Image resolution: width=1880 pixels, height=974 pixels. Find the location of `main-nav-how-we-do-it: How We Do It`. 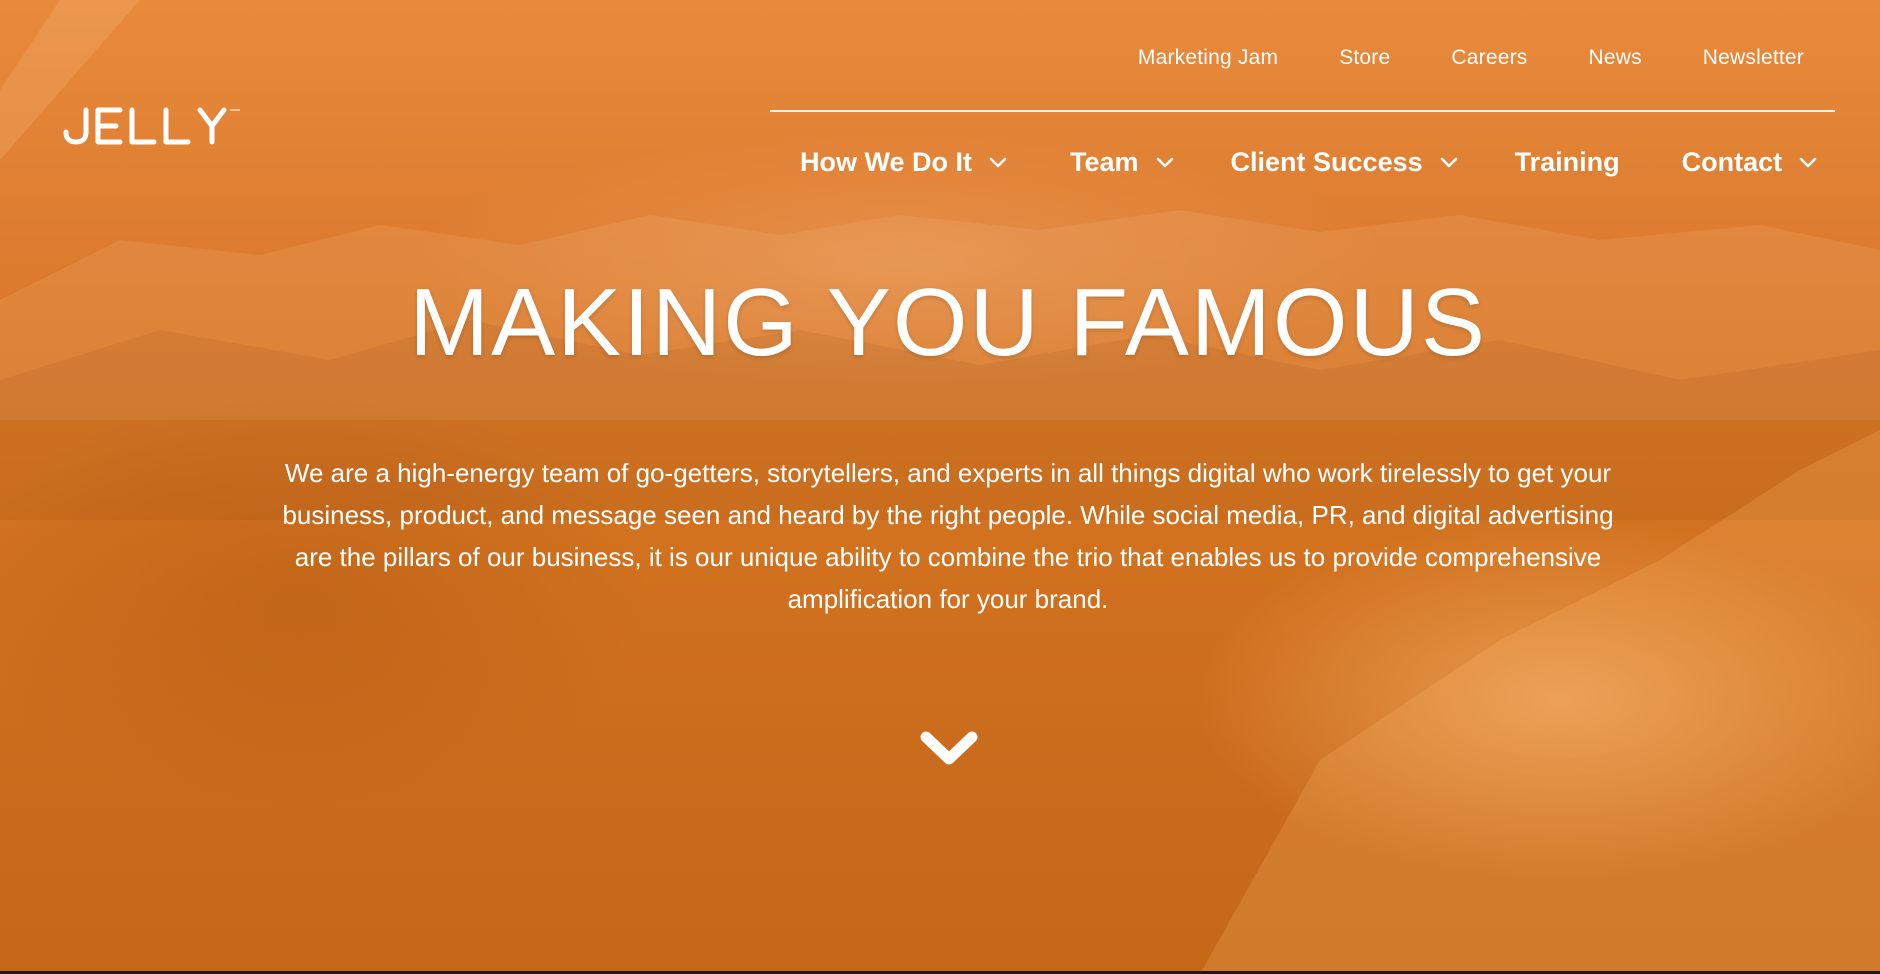

main-nav-how-we-do-it: How We Do It is located at coordinates (904, 162).